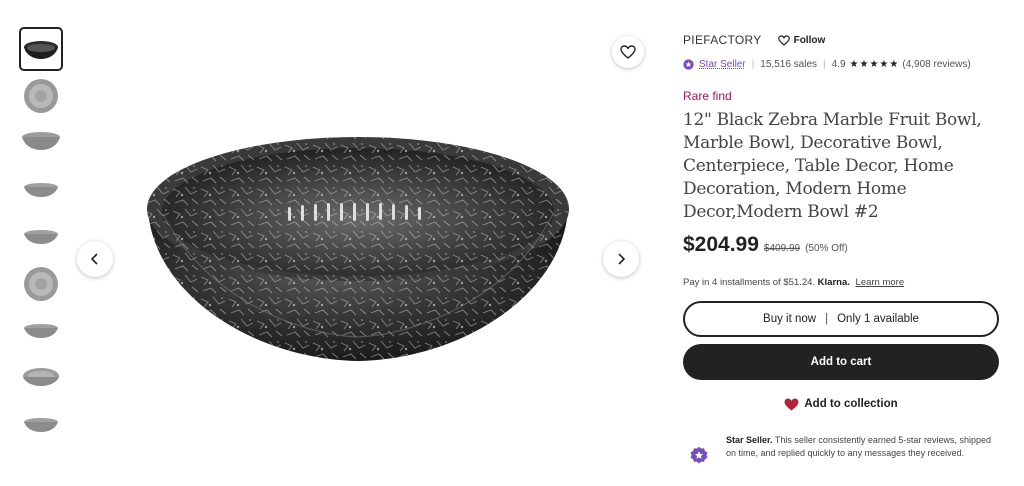  I want to click on klarna-brand: Klarna., so click(833, 282).